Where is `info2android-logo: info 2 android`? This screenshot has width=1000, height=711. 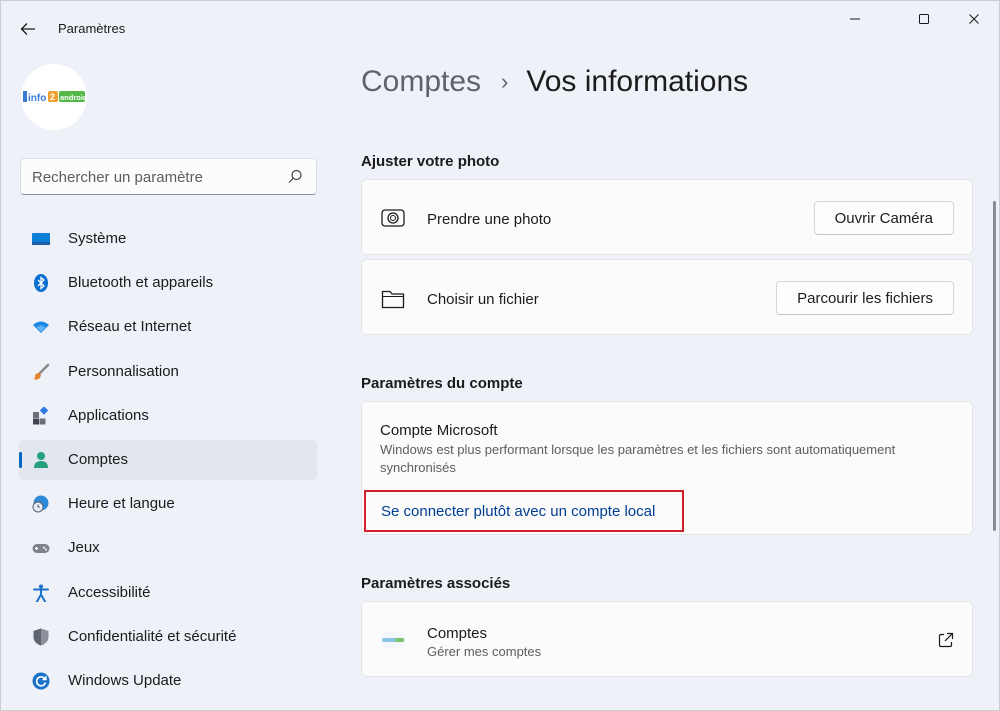 info2android-logo: info 2 android is located at coordinates (54, 97).